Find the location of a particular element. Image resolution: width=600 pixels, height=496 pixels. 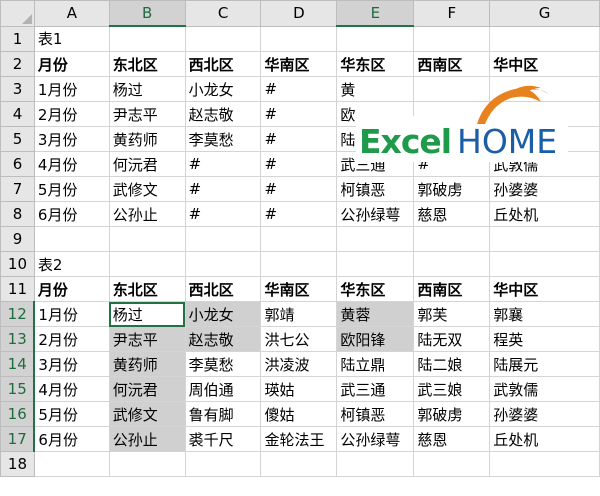

row-header: 4 is located at coordinates (17, 114).